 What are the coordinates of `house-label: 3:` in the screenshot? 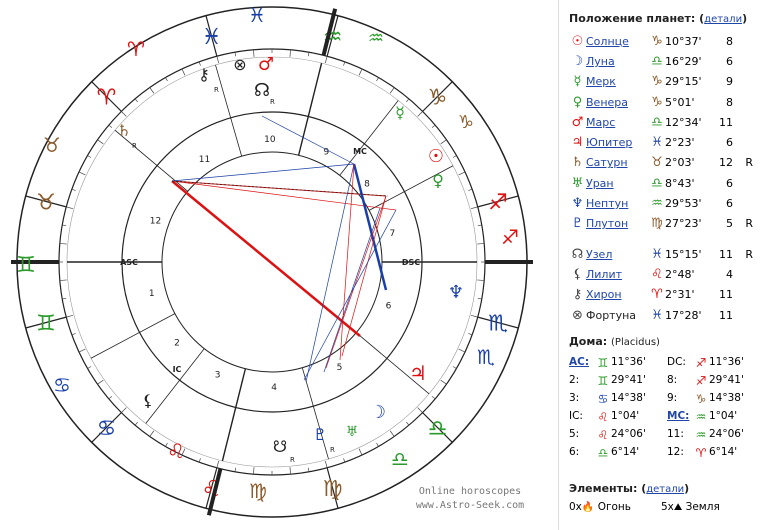 It's located at (574, 398).